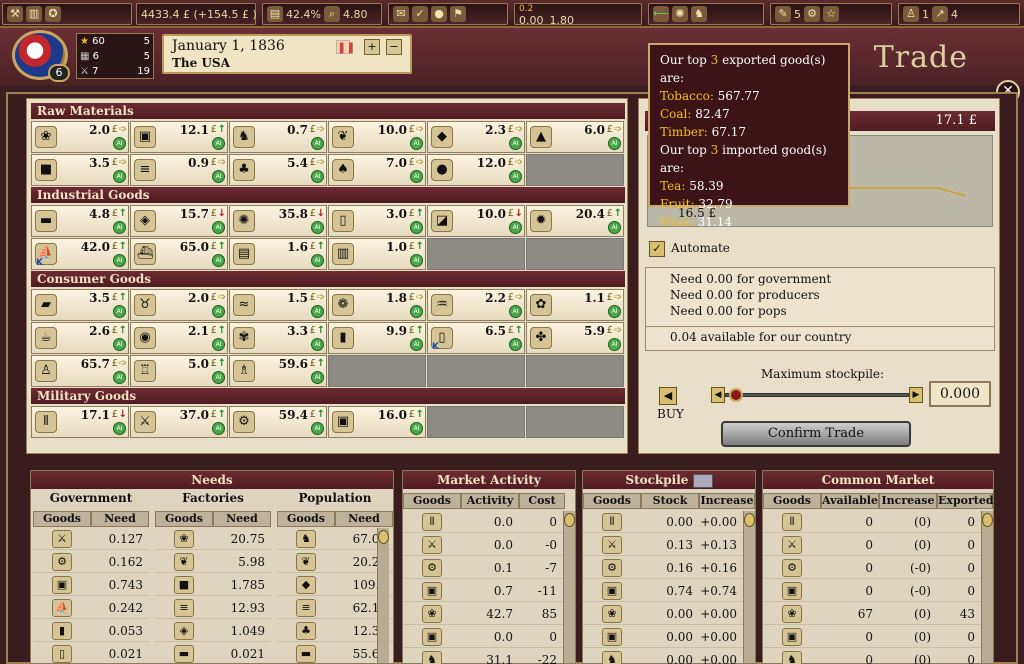 The height and width of the screenshot is (664, 1024). What do you see at coordinates (718, 395) in the screenshot?
I see `slider-left-arrow-icon: ◀` at bounding box center [718, 395].